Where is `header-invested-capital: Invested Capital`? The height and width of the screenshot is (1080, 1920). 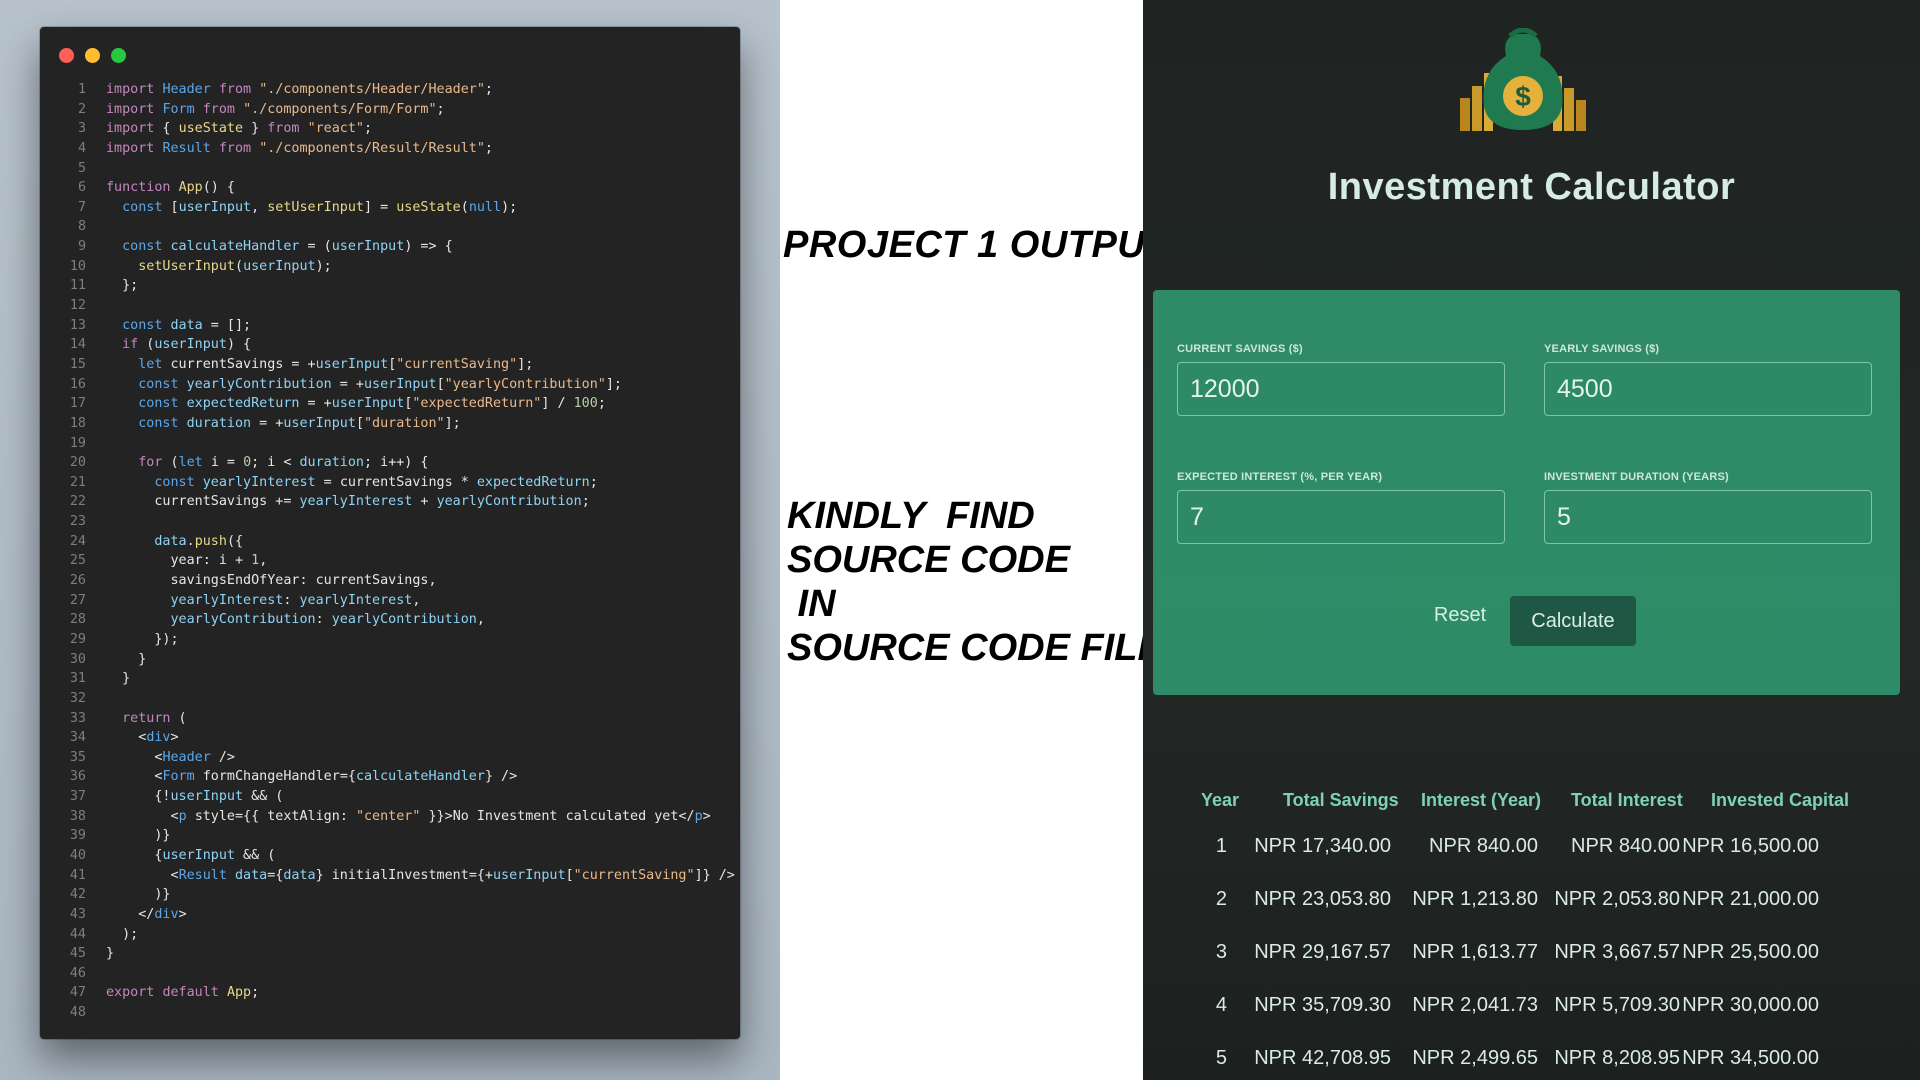 header-invested-capital: Invested Capital is located at coordinates (1780, 800).